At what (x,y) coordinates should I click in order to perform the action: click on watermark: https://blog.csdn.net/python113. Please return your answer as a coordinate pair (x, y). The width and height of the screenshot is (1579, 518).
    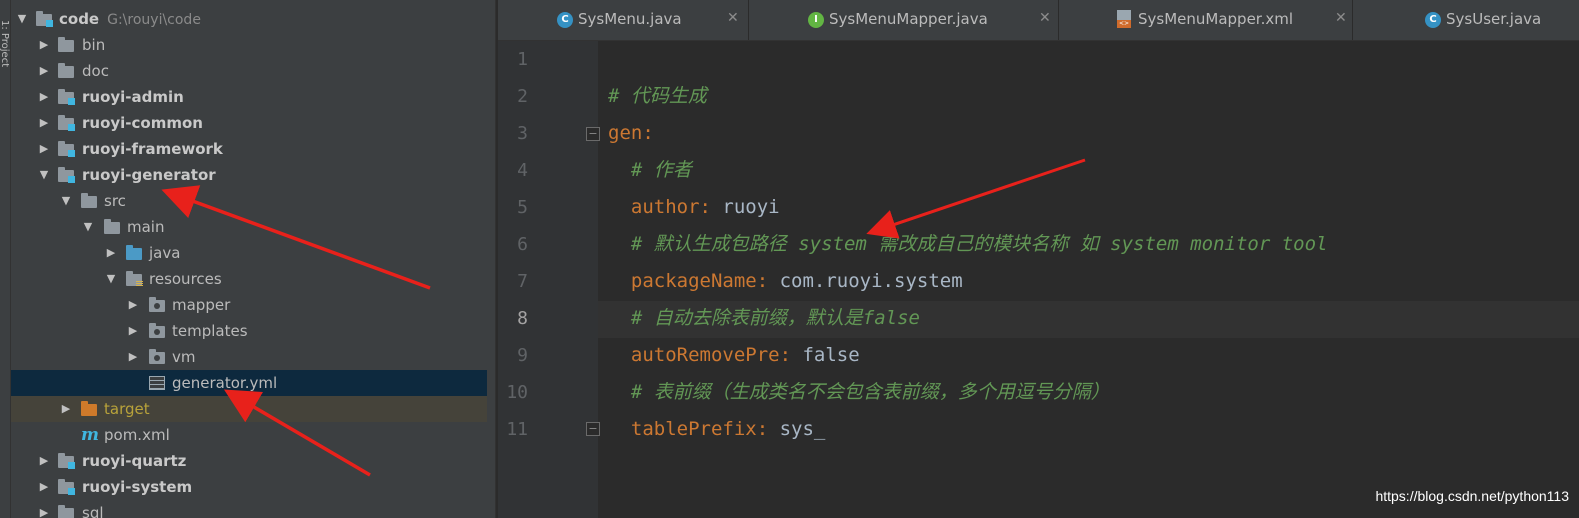
    Looking at the image, I should click on (1472, 496).